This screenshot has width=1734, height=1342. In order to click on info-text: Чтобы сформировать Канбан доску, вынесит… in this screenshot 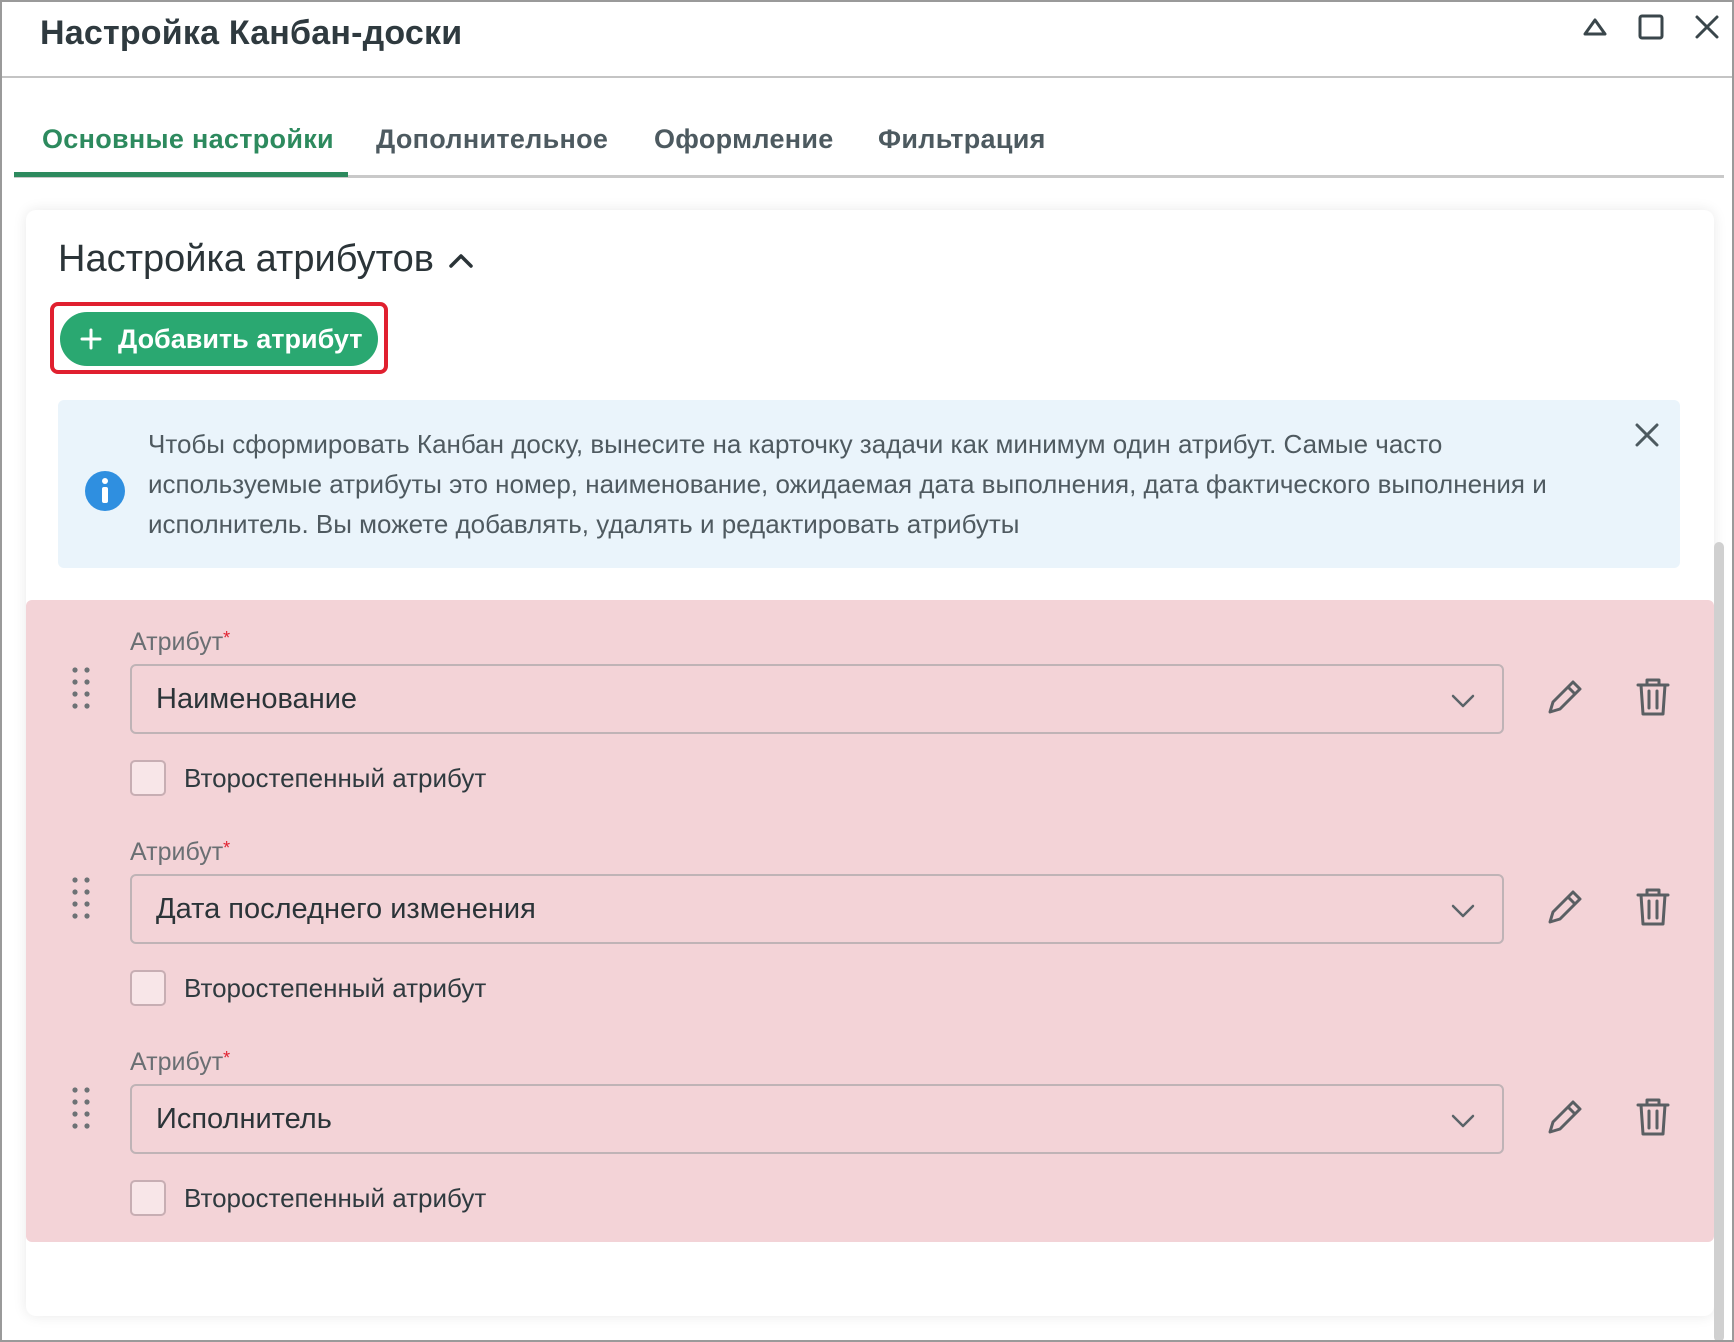, I will do `click(847, 484)`.